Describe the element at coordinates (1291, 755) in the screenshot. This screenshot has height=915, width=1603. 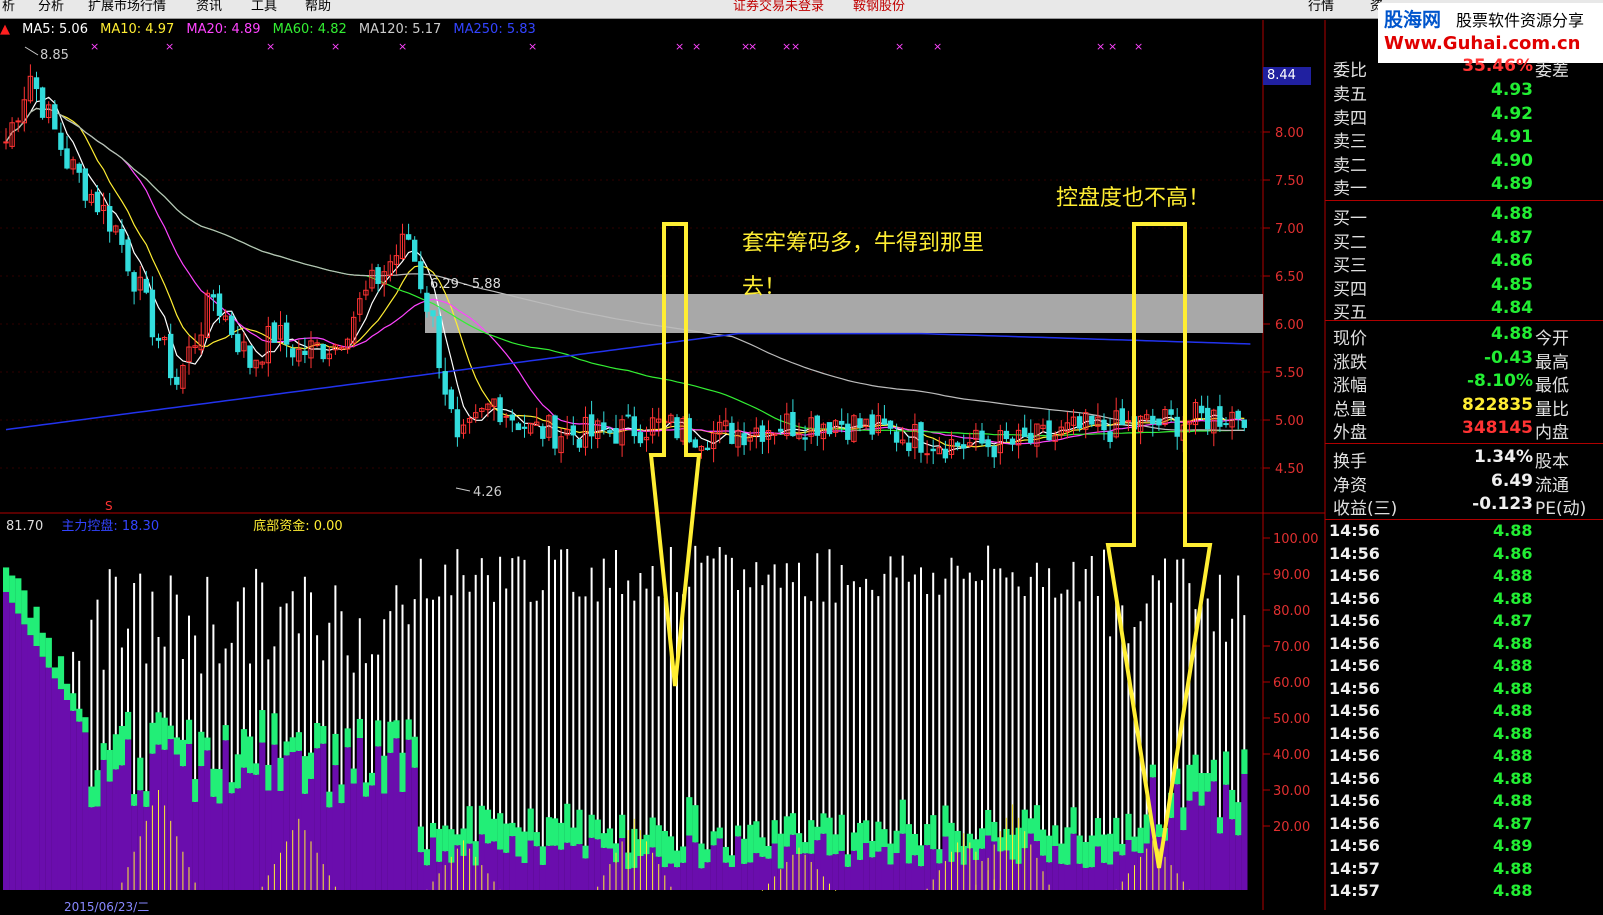
I see `sub-tick-label: 40.00` at that location.